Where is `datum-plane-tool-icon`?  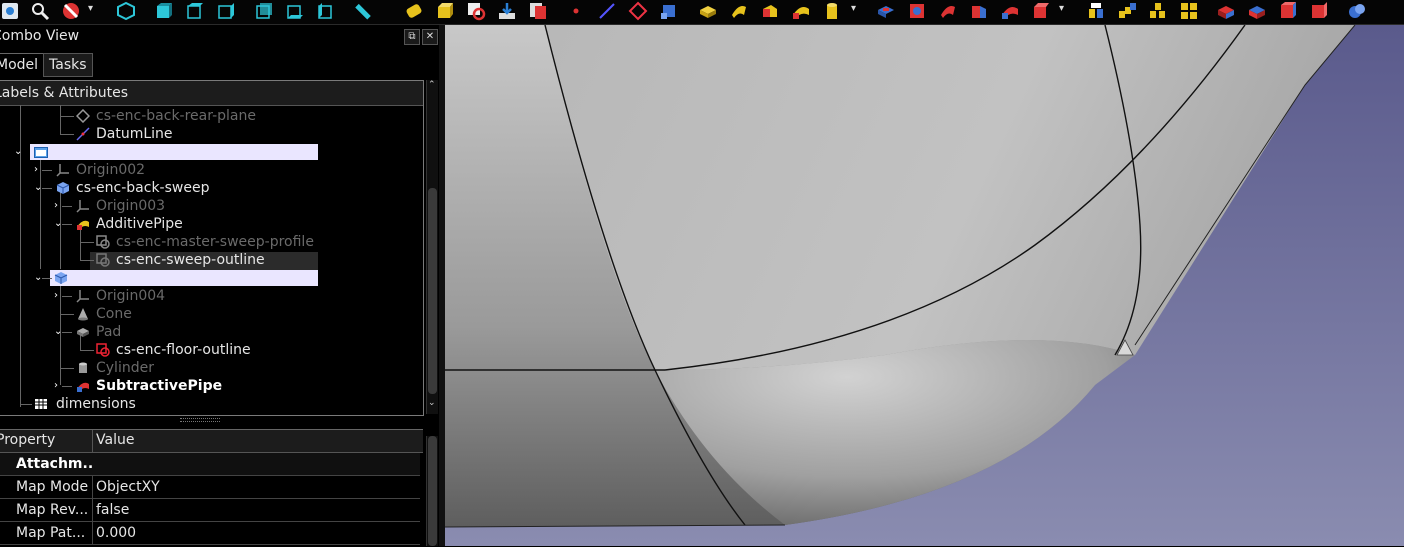 datum-plane-tool-icon is located at coordinates (638, 11).